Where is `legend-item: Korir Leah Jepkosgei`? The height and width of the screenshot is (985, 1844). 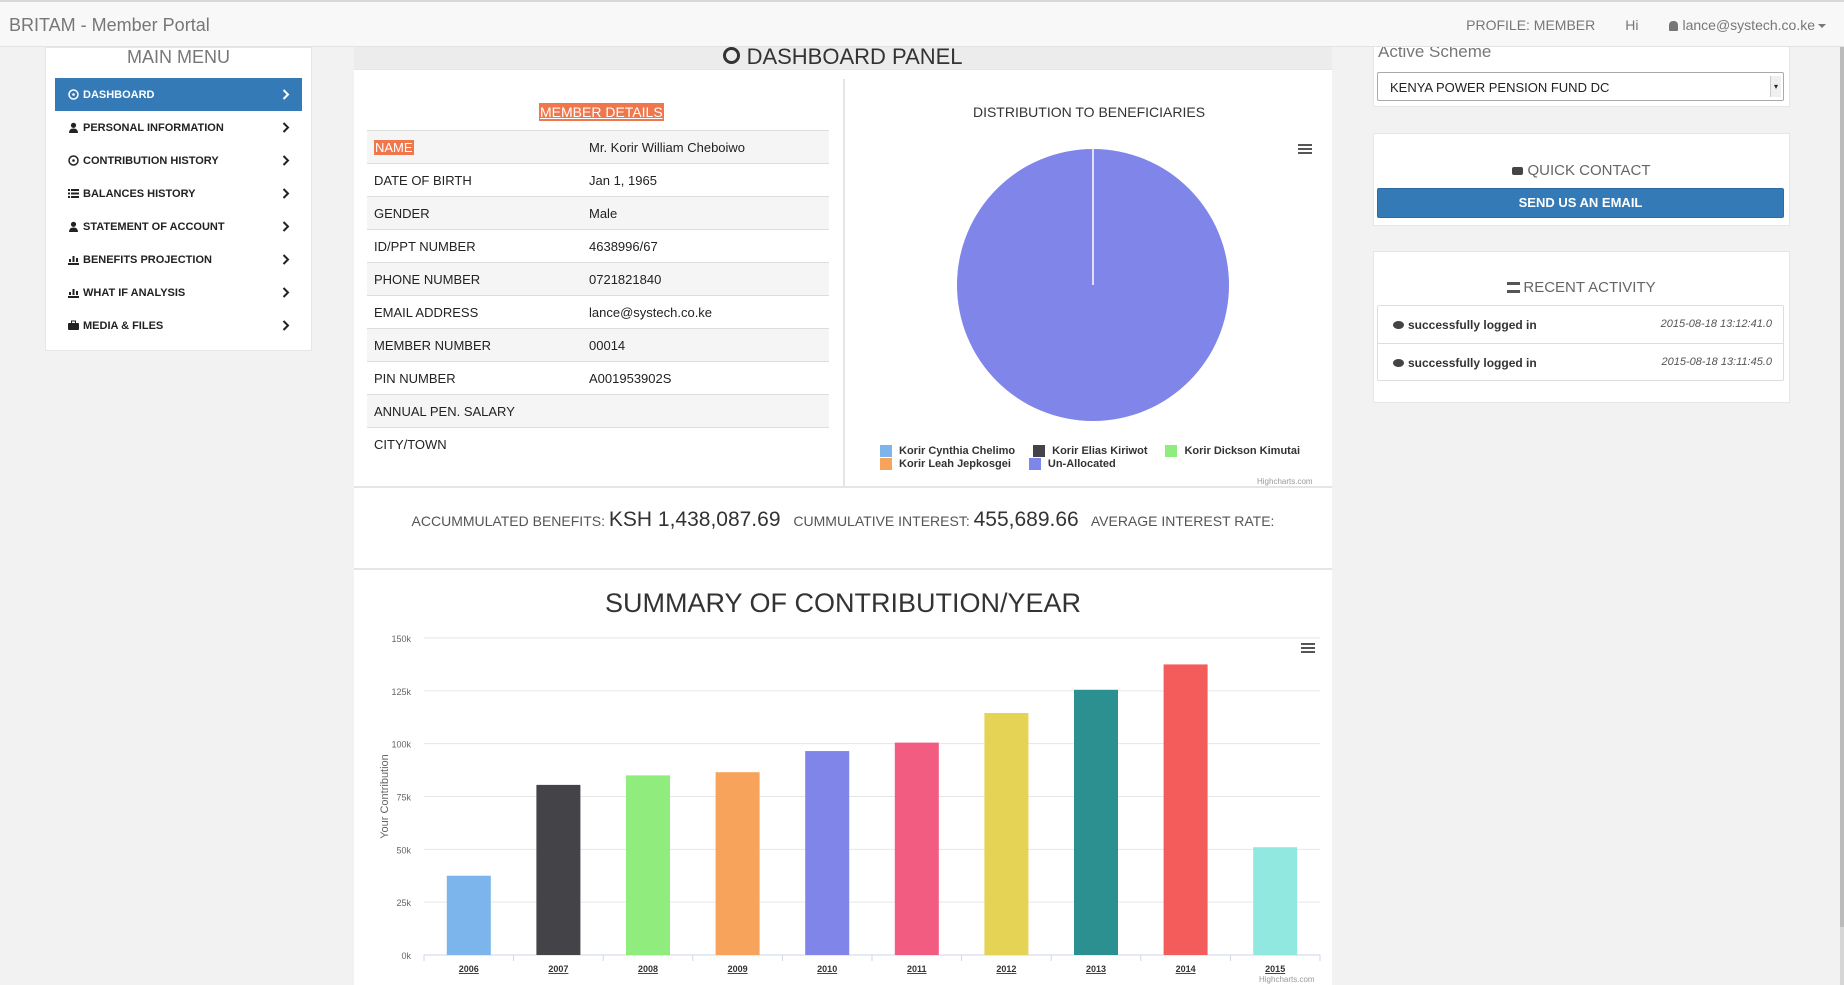 legend-item: Korir Leah Jepkosgei is located at coordinates (945, 463).